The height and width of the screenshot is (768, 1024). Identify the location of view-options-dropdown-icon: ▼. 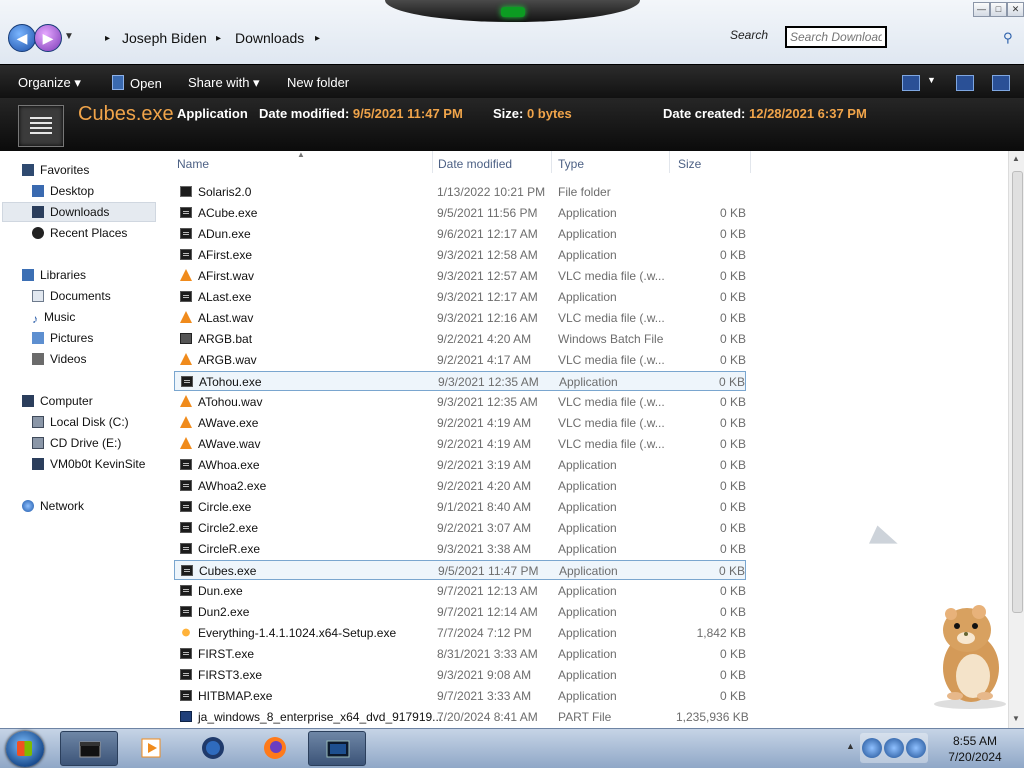
(931, 80).